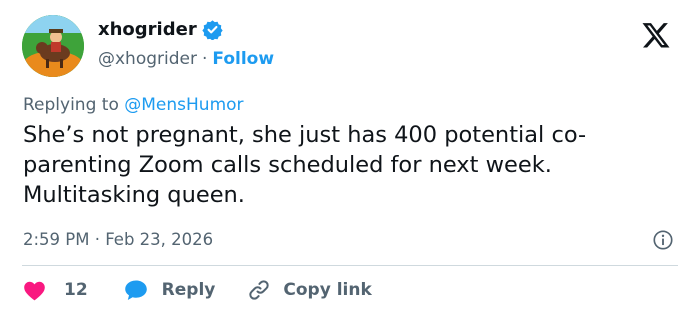 The height and width of the screenshot is (318, 700). Describe the element at coordinates (147, 29) in the screenshot. I see `author-display-name: xhogrider` at that location.